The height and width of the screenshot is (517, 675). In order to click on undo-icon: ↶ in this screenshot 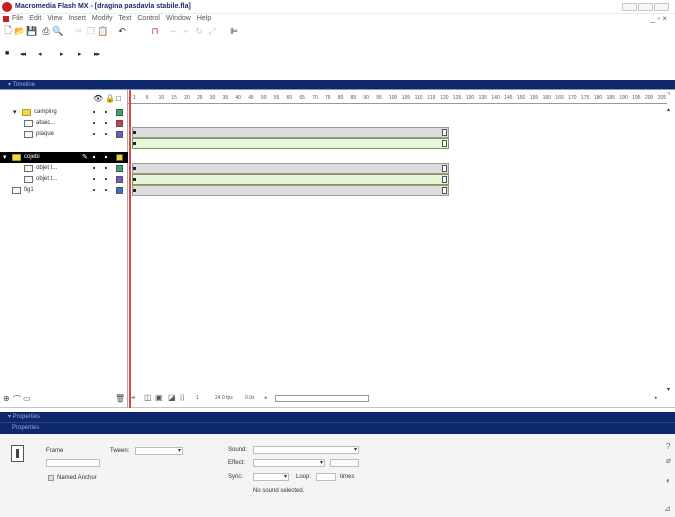, I will do `click(122, 31)`.